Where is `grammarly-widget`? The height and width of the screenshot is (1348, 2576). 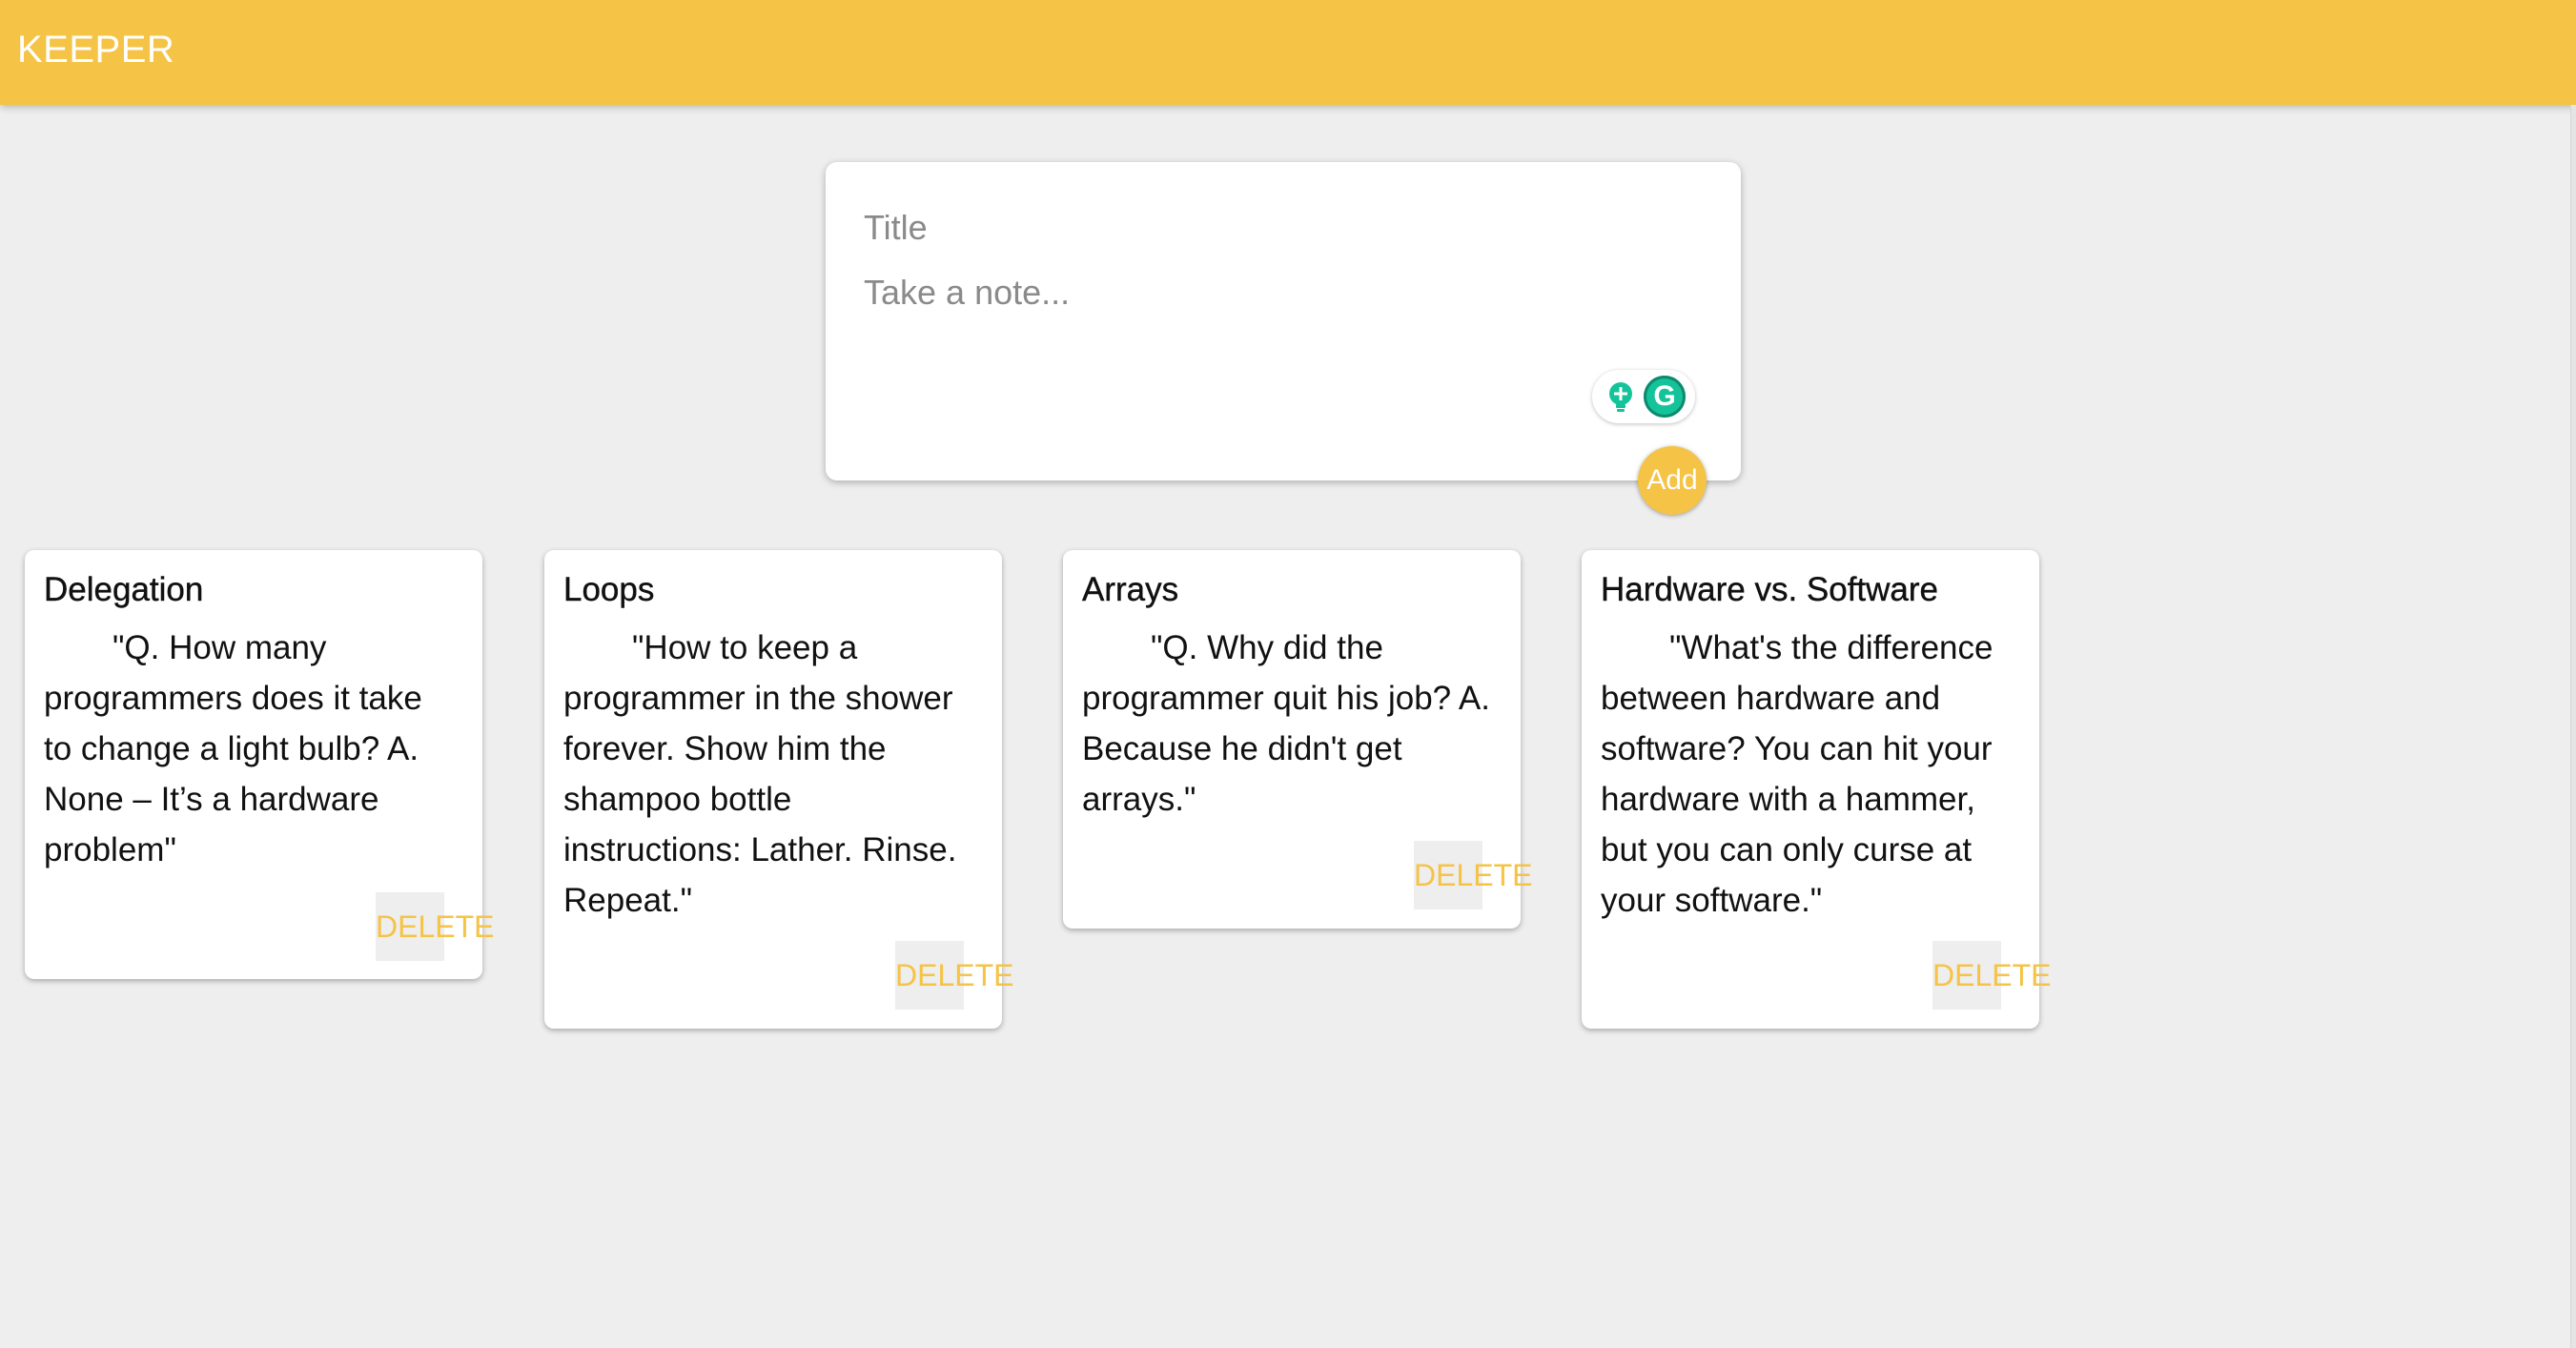 grammarly-widget is located at coordinates (1644, 396).